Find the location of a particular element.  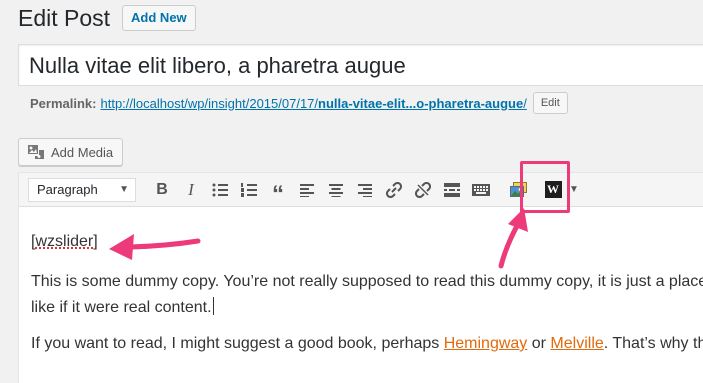

bullet-list-icon is located at coordinates (220, 190).